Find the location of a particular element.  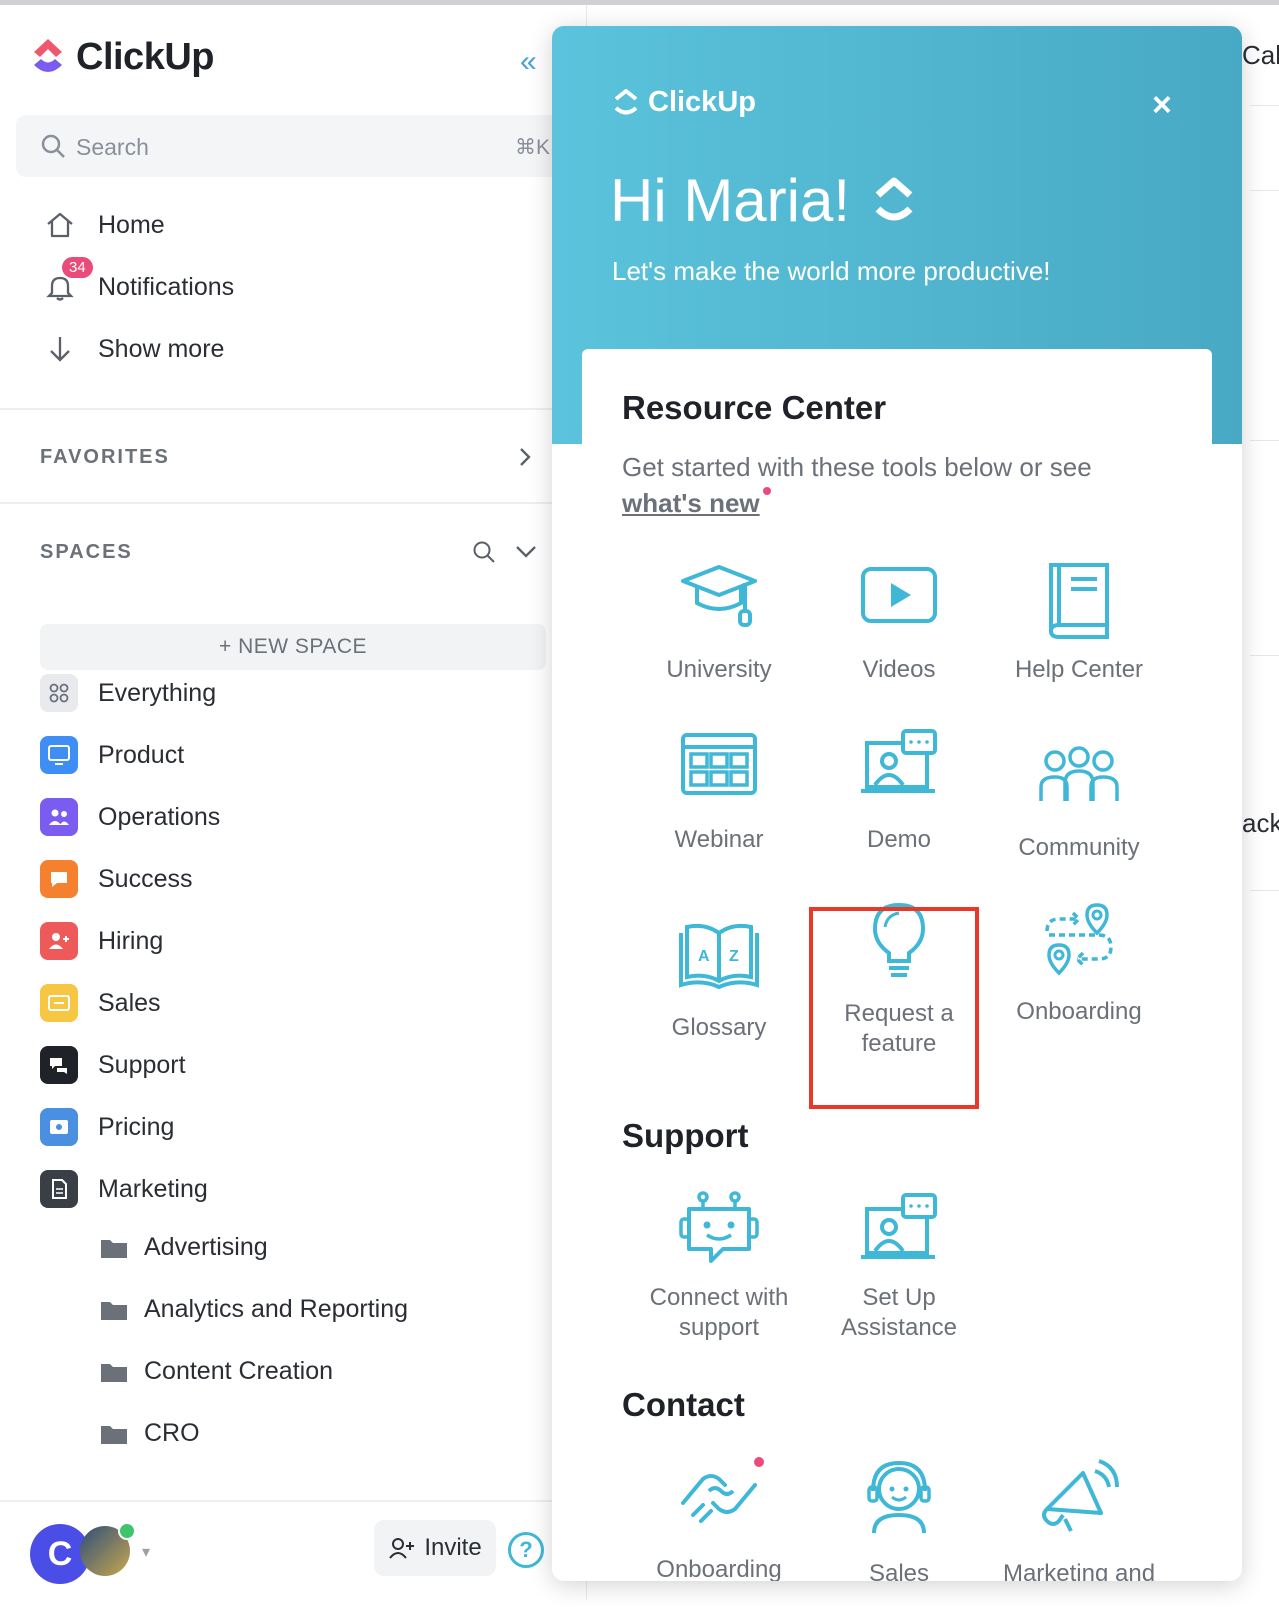

folder-item: Analytics and Reporting is located at coordinates (254, 1309).